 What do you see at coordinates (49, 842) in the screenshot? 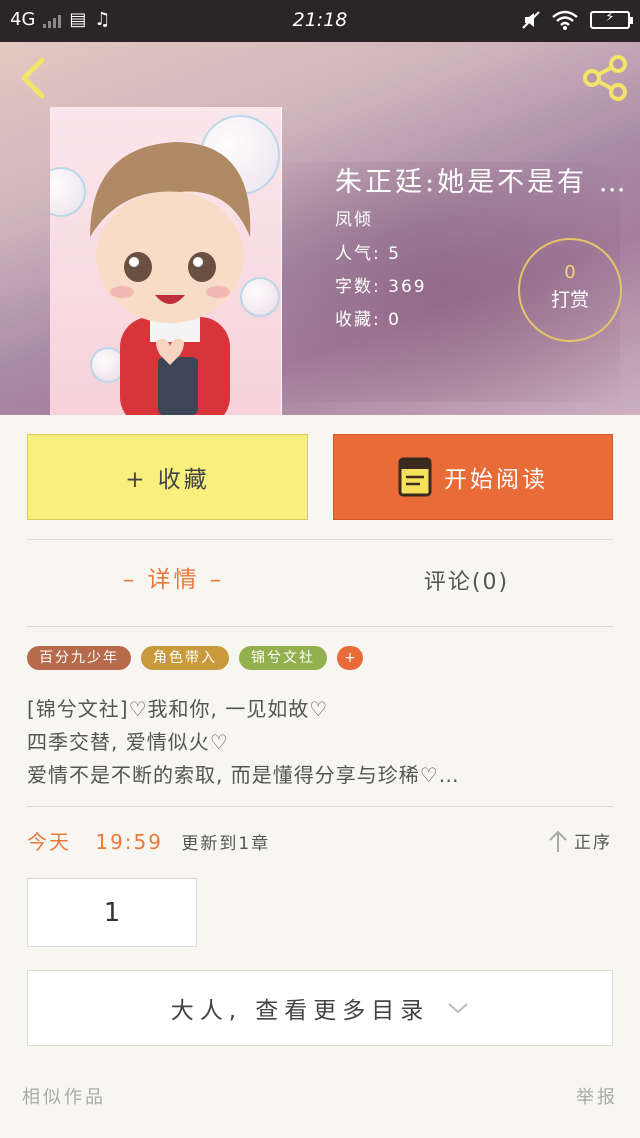
I see `update-date: 今天` at bounding box center [49, 842].